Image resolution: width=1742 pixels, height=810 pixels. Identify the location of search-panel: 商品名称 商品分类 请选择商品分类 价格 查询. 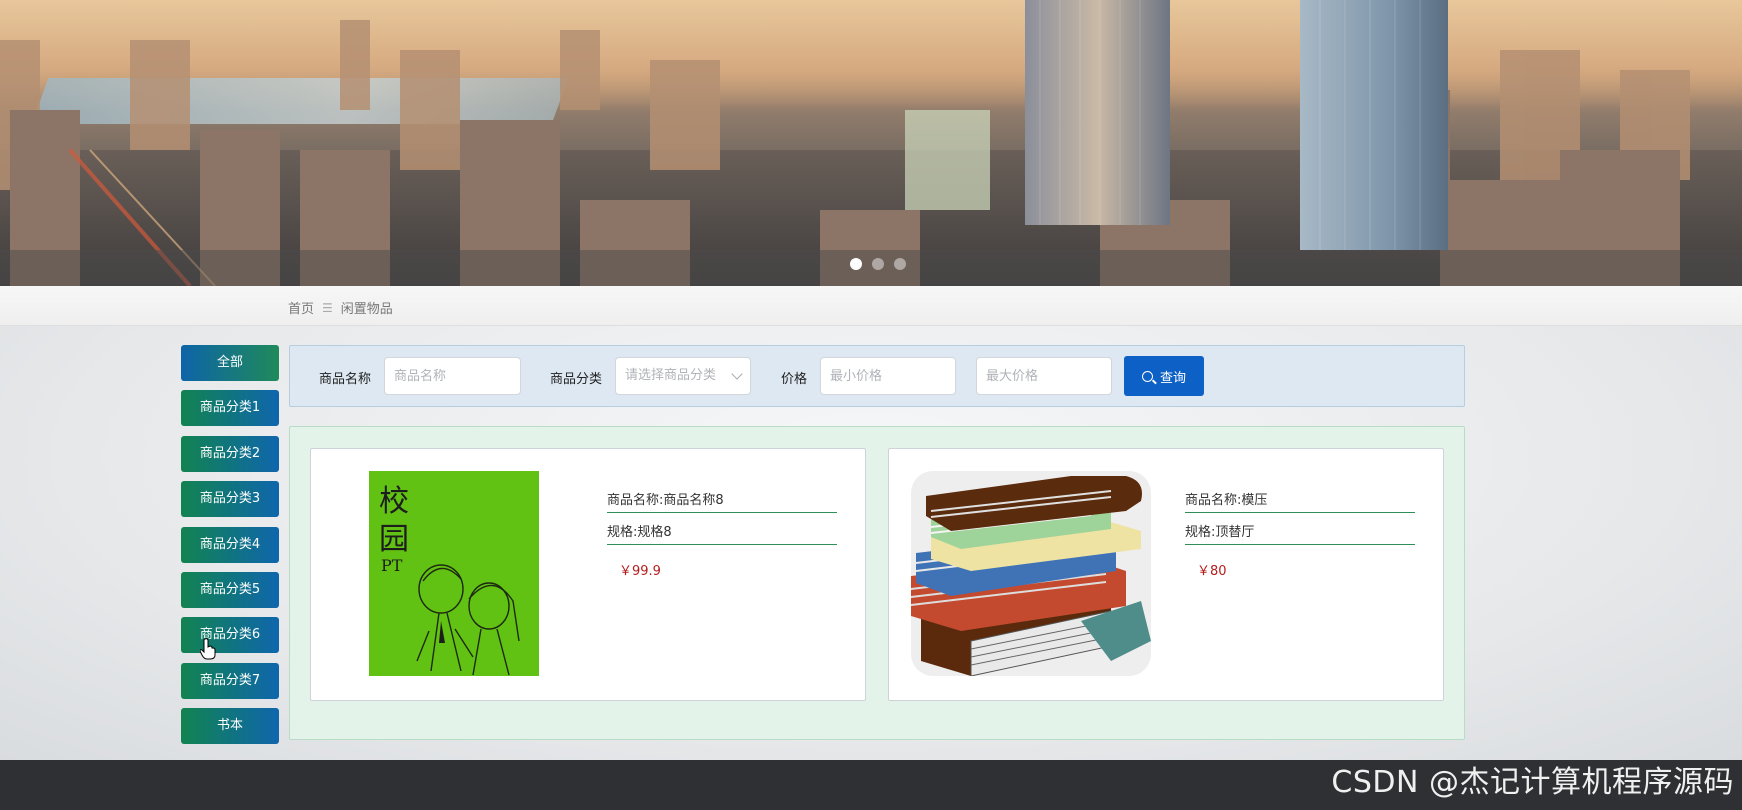
(877, 376).